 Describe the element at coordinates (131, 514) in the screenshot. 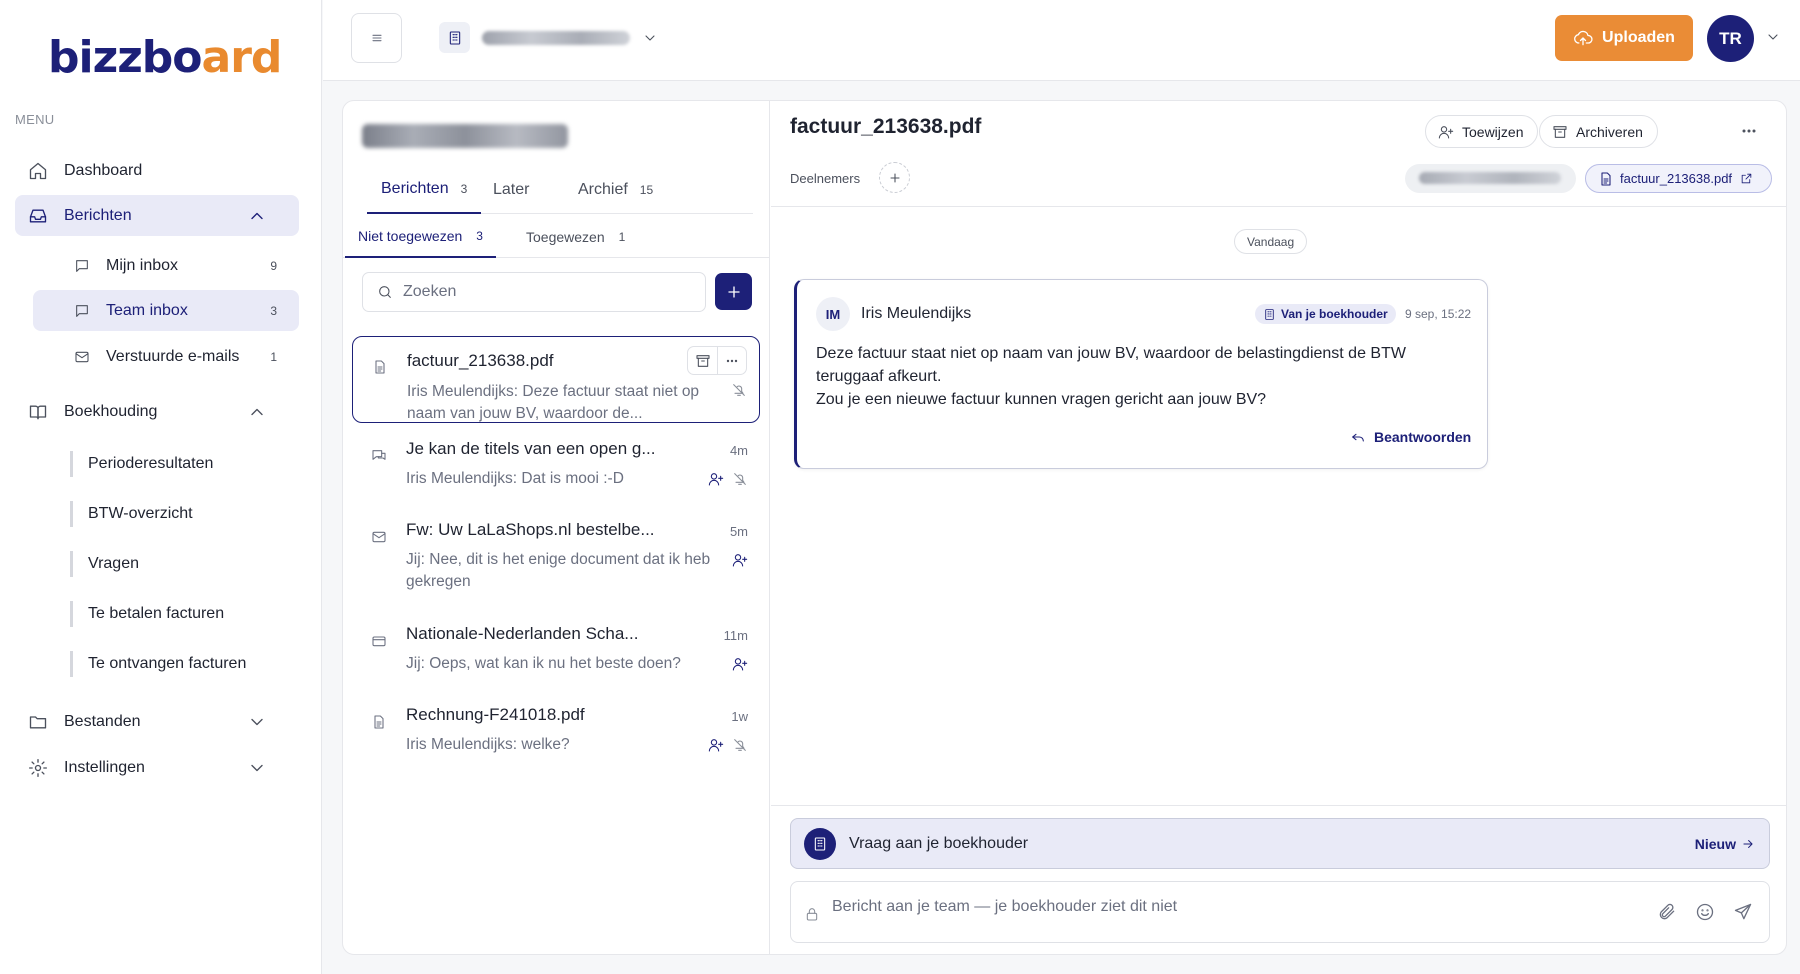

I see `sidebar-item-btw-overzicht: BTW-overzicht` at that location.